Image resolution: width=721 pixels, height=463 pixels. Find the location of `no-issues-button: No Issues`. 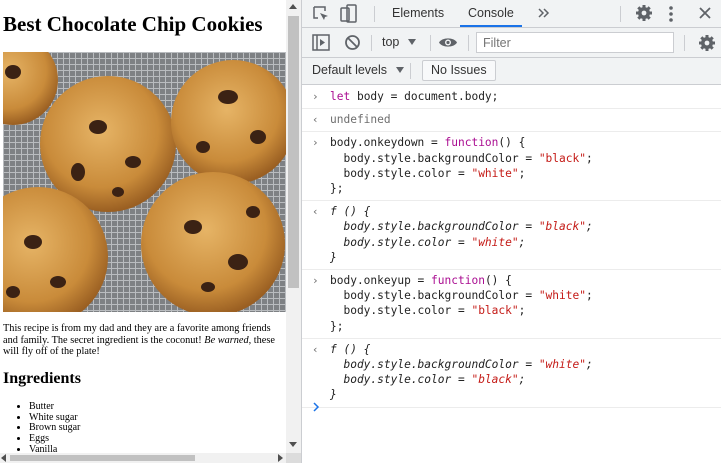

no-issues-button: No Issues is located at coordinates (459, 70).